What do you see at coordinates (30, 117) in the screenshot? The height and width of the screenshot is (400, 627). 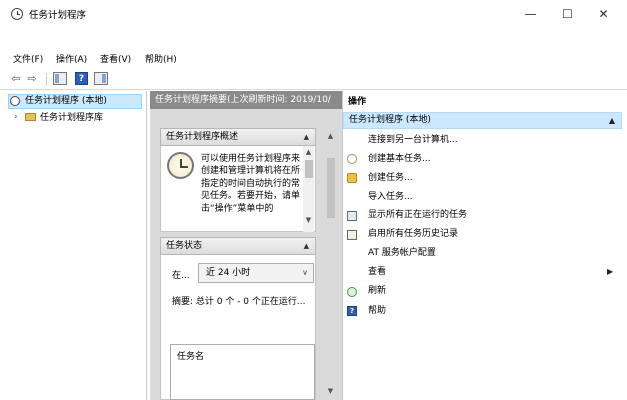 I see `folder-icon` at bounding box center [30, 117].